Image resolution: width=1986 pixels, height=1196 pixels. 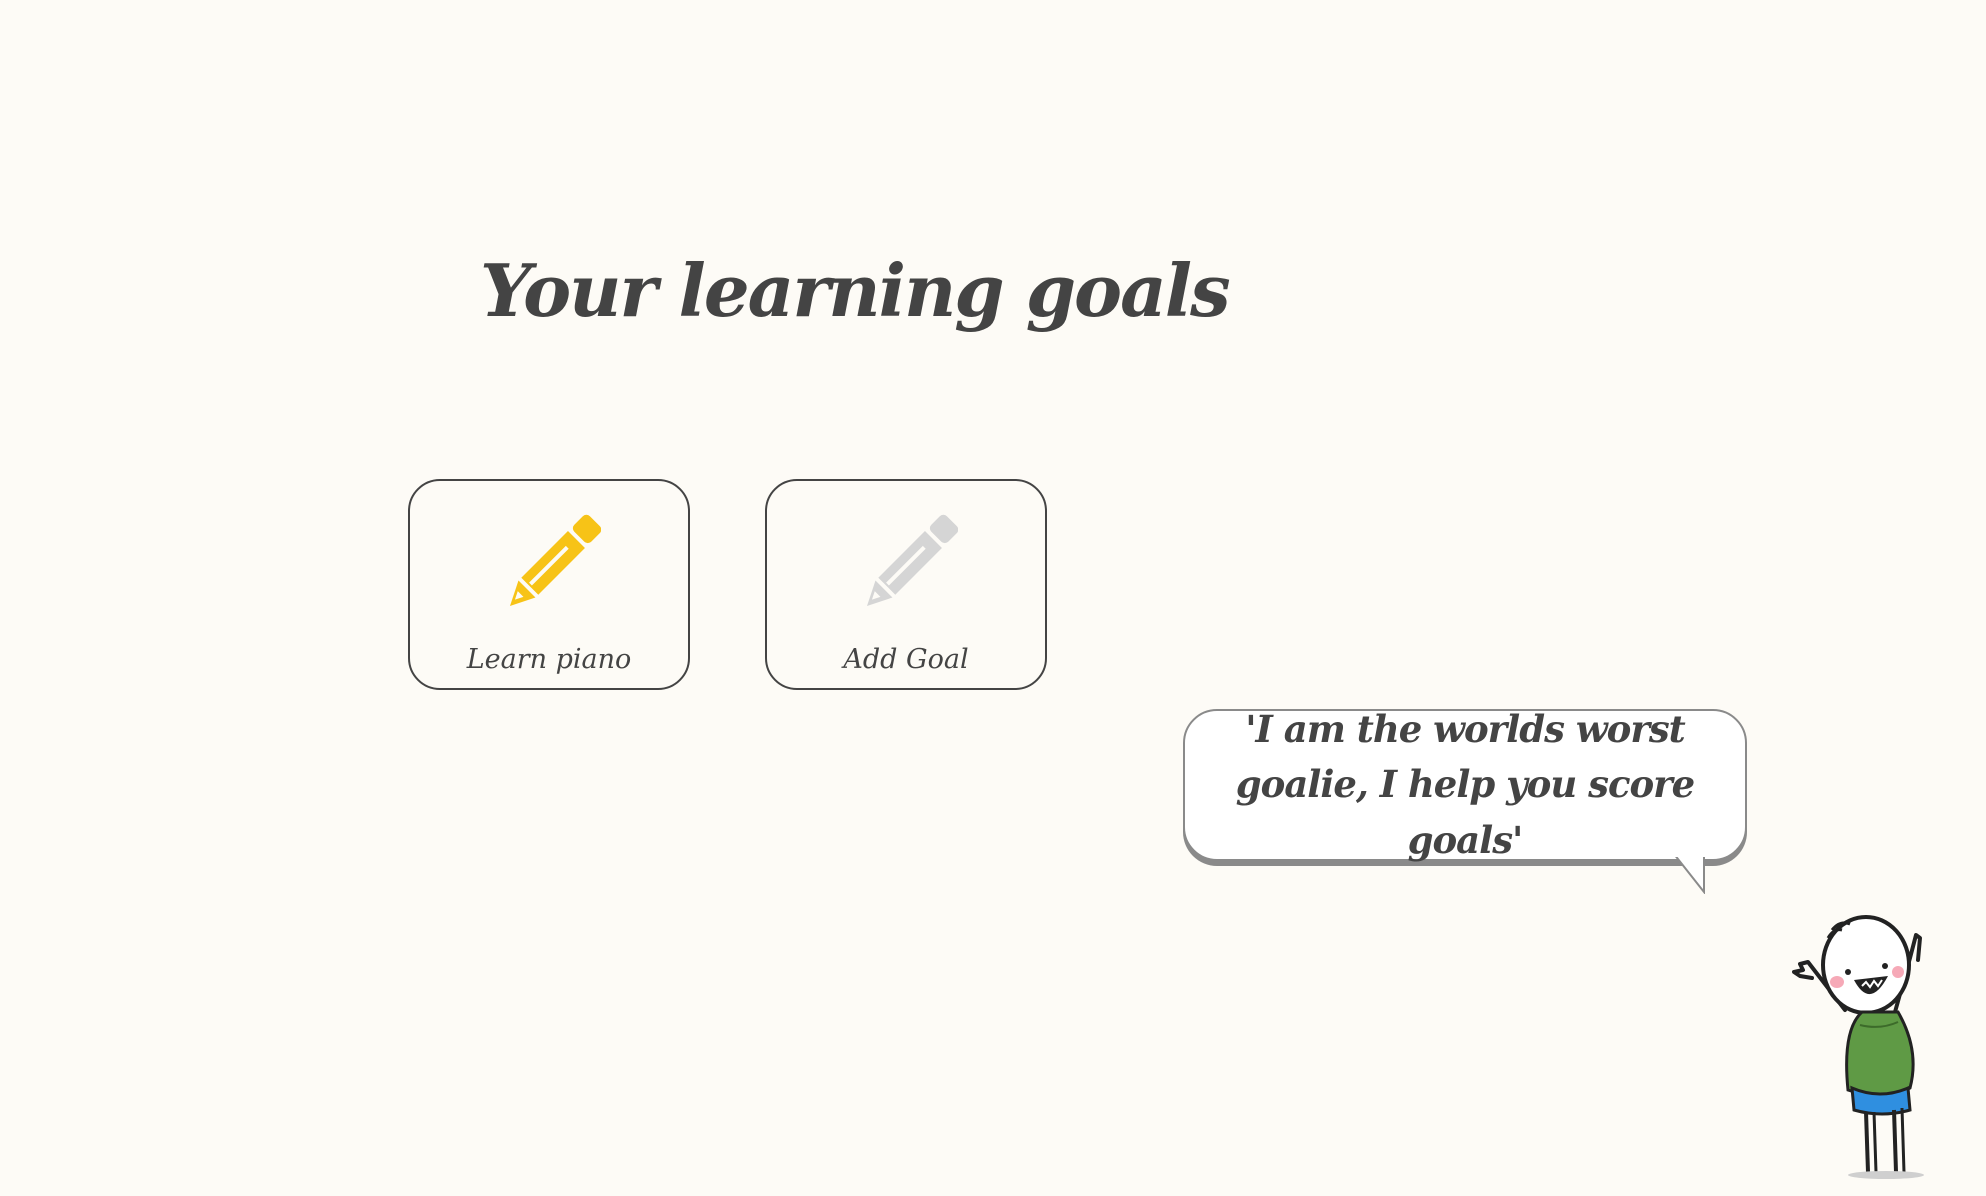 I want to click on add-goal-button: Add Goal, so click(x=906, y=584).